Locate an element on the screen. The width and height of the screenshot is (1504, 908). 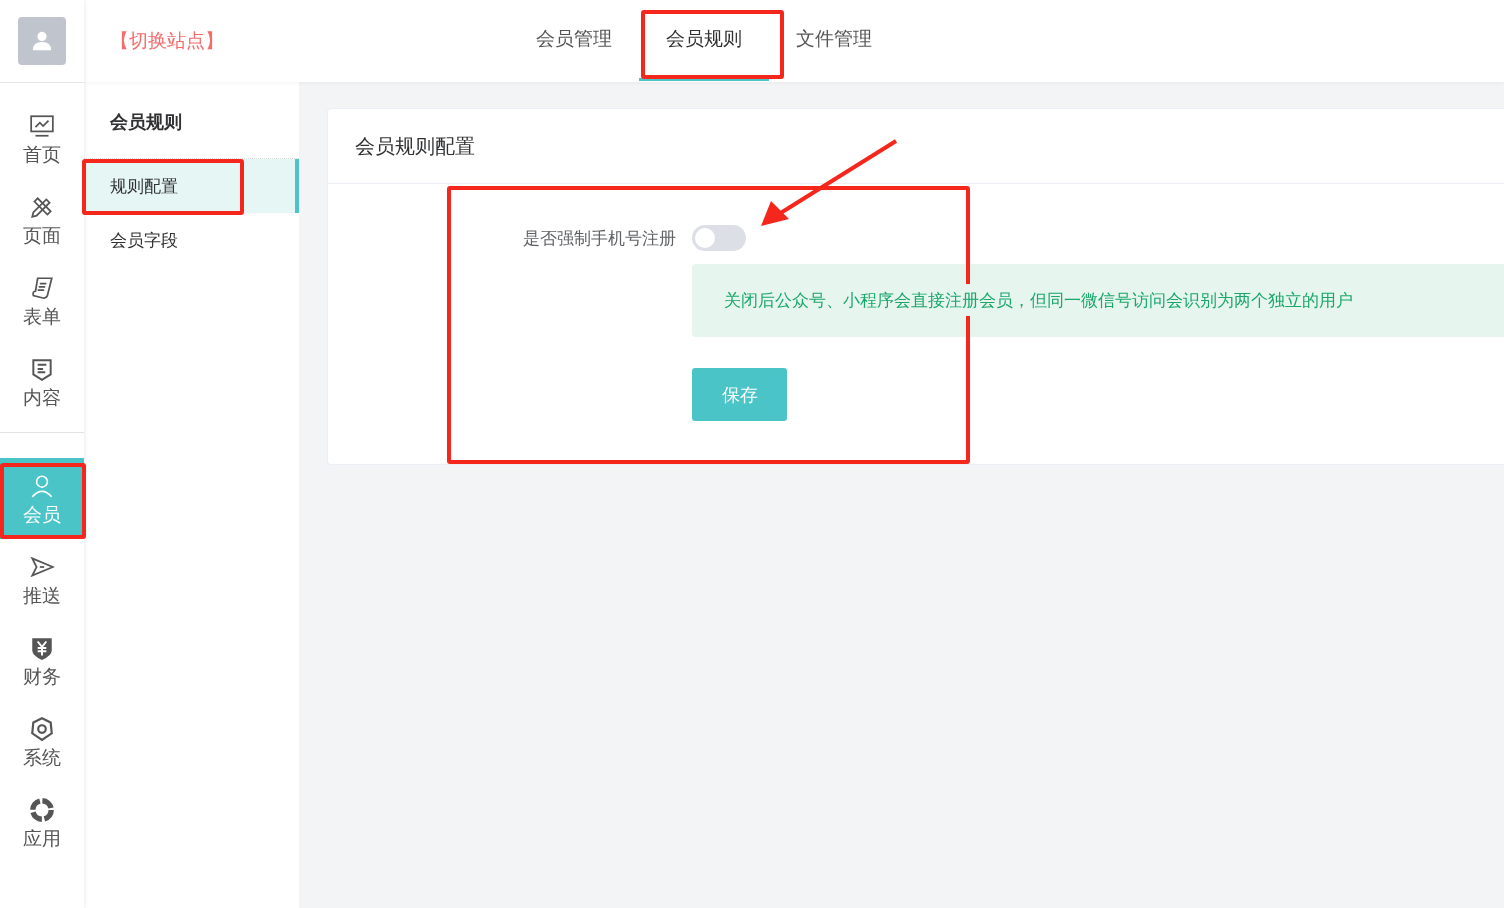
nav-item: 系统 is located at coordinates (42, 741).